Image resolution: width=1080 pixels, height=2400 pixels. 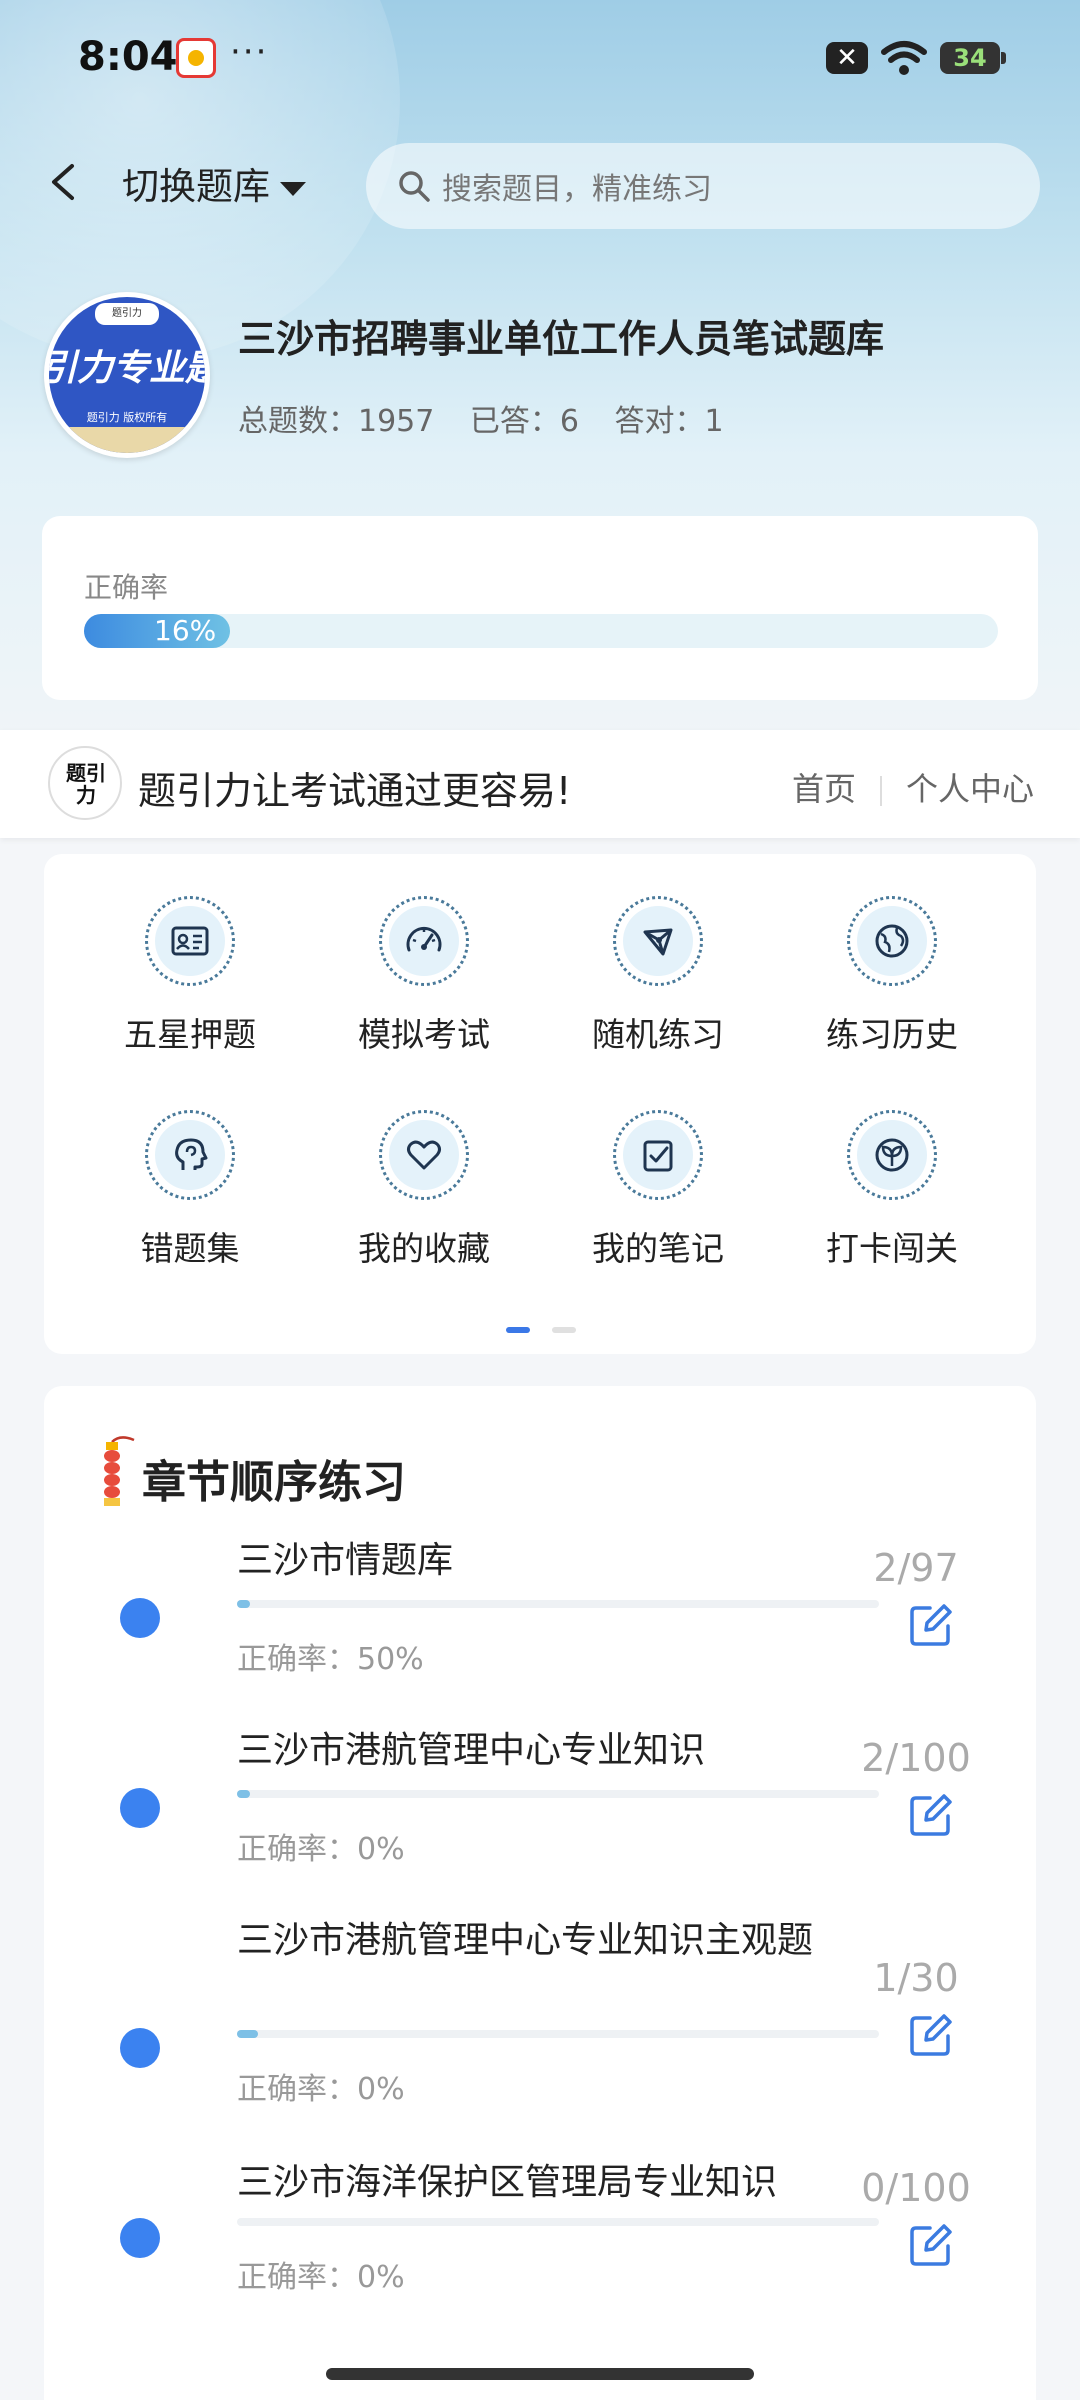 I want to click on chapter-row: 三沙市海洋保护区管理局专业知识 正确率：0% 0/100, so click(x=540, y=2239).